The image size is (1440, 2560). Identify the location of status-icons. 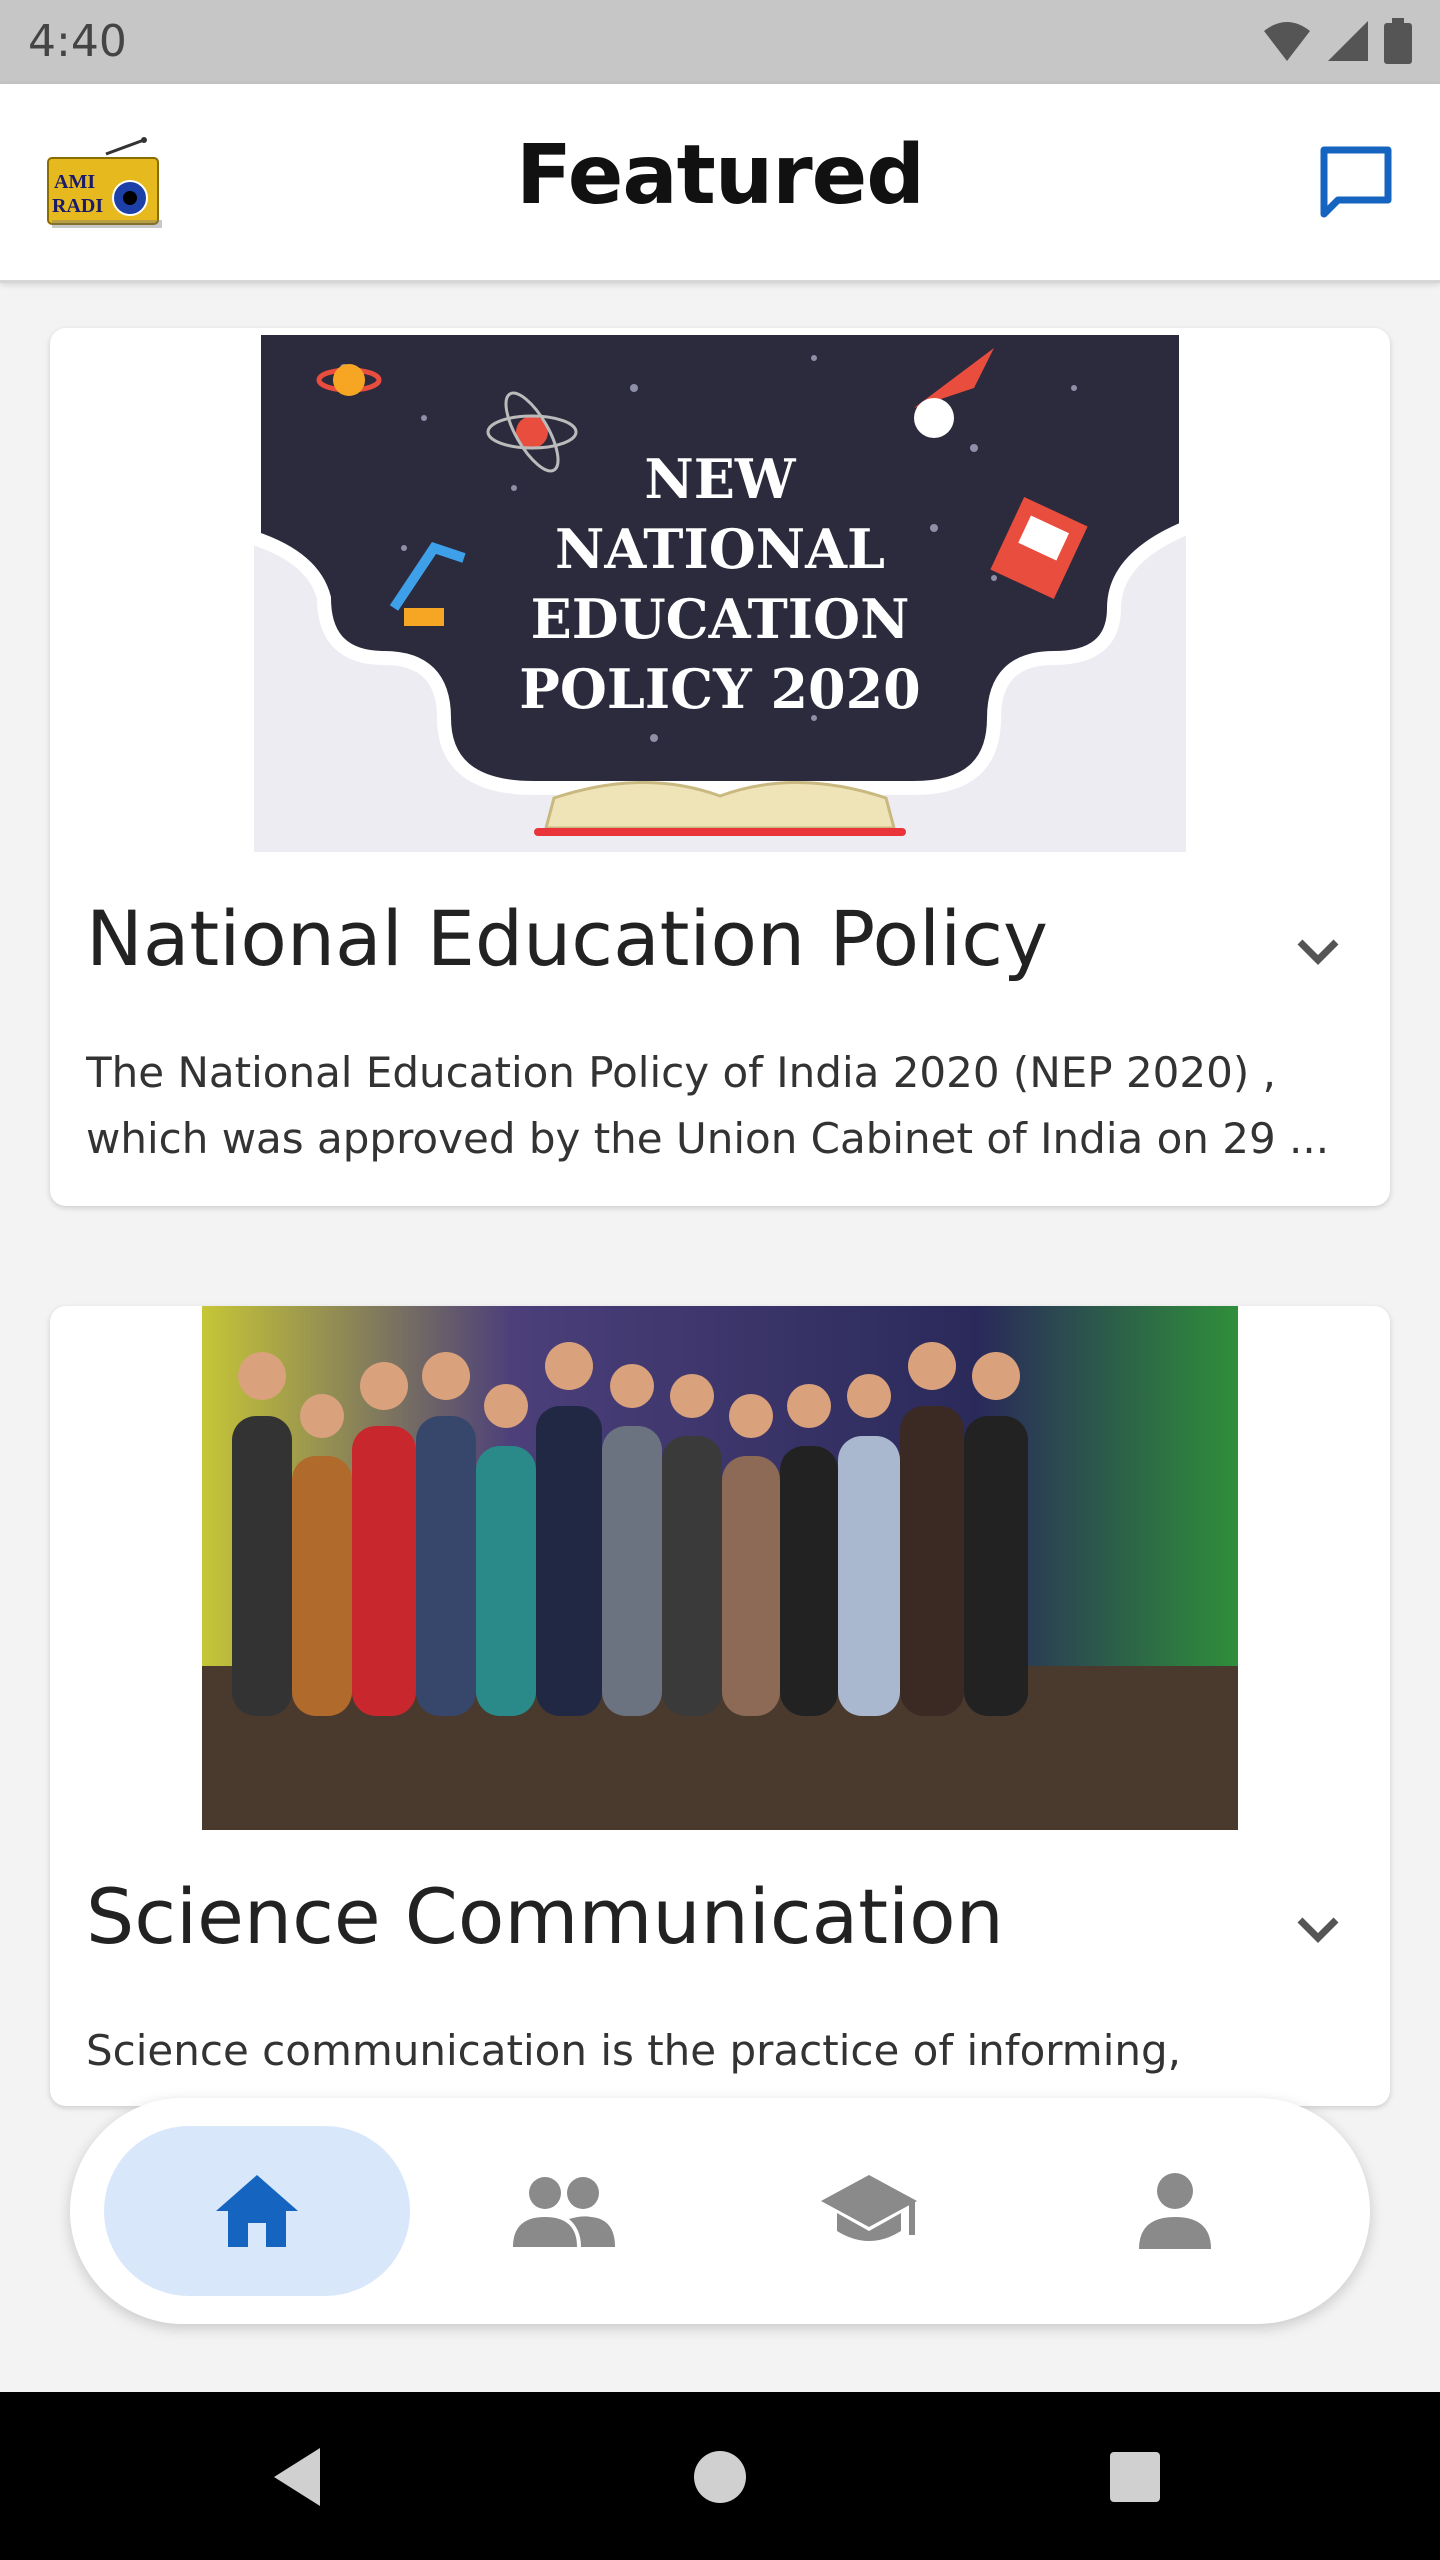
(1337, 41).